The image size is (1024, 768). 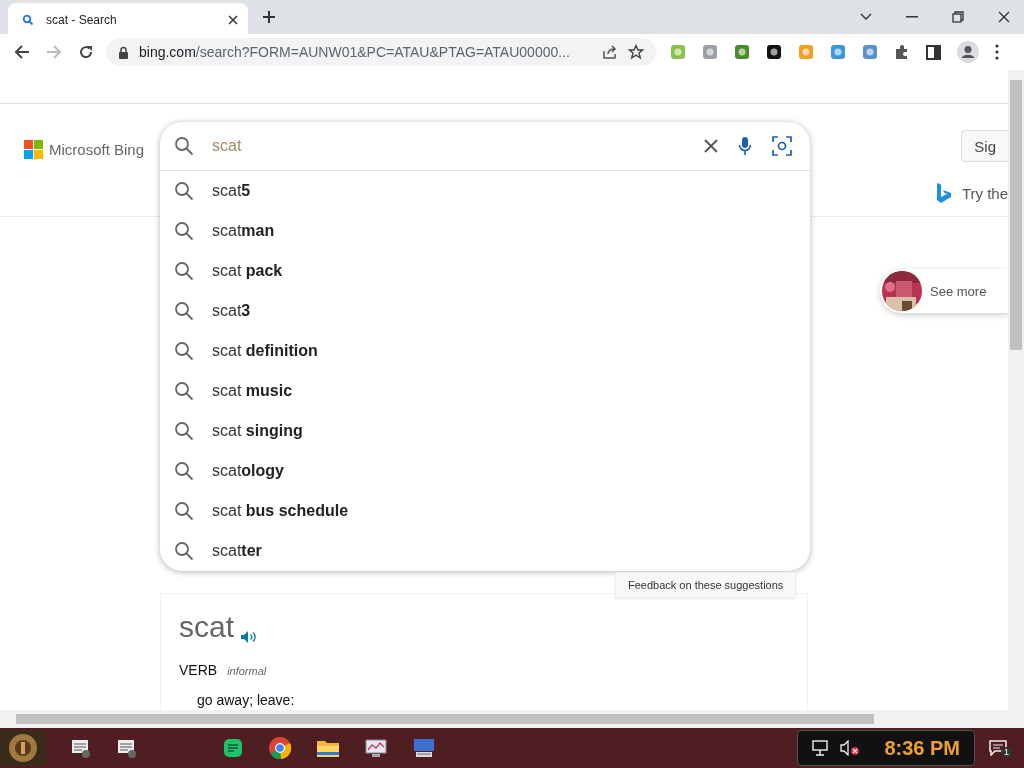 What do you see at coordinates (198, 670) in the screenshot?
I see `part-of-speech: VERB` at bounding box center [198, 670].